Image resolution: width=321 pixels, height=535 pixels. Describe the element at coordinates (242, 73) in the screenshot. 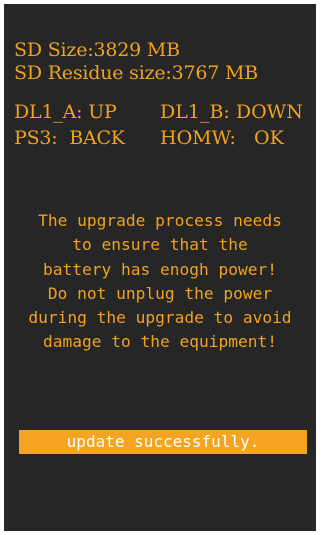

I see `sd-residue-unit: MB` at that location.